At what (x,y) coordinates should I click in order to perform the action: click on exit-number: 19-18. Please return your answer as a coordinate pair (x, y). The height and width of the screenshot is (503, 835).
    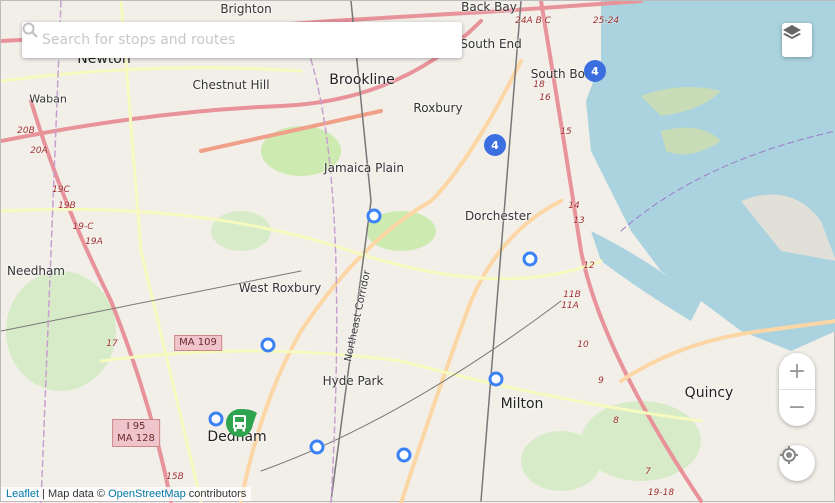
    Looking at the image, I should click on (661, 493).